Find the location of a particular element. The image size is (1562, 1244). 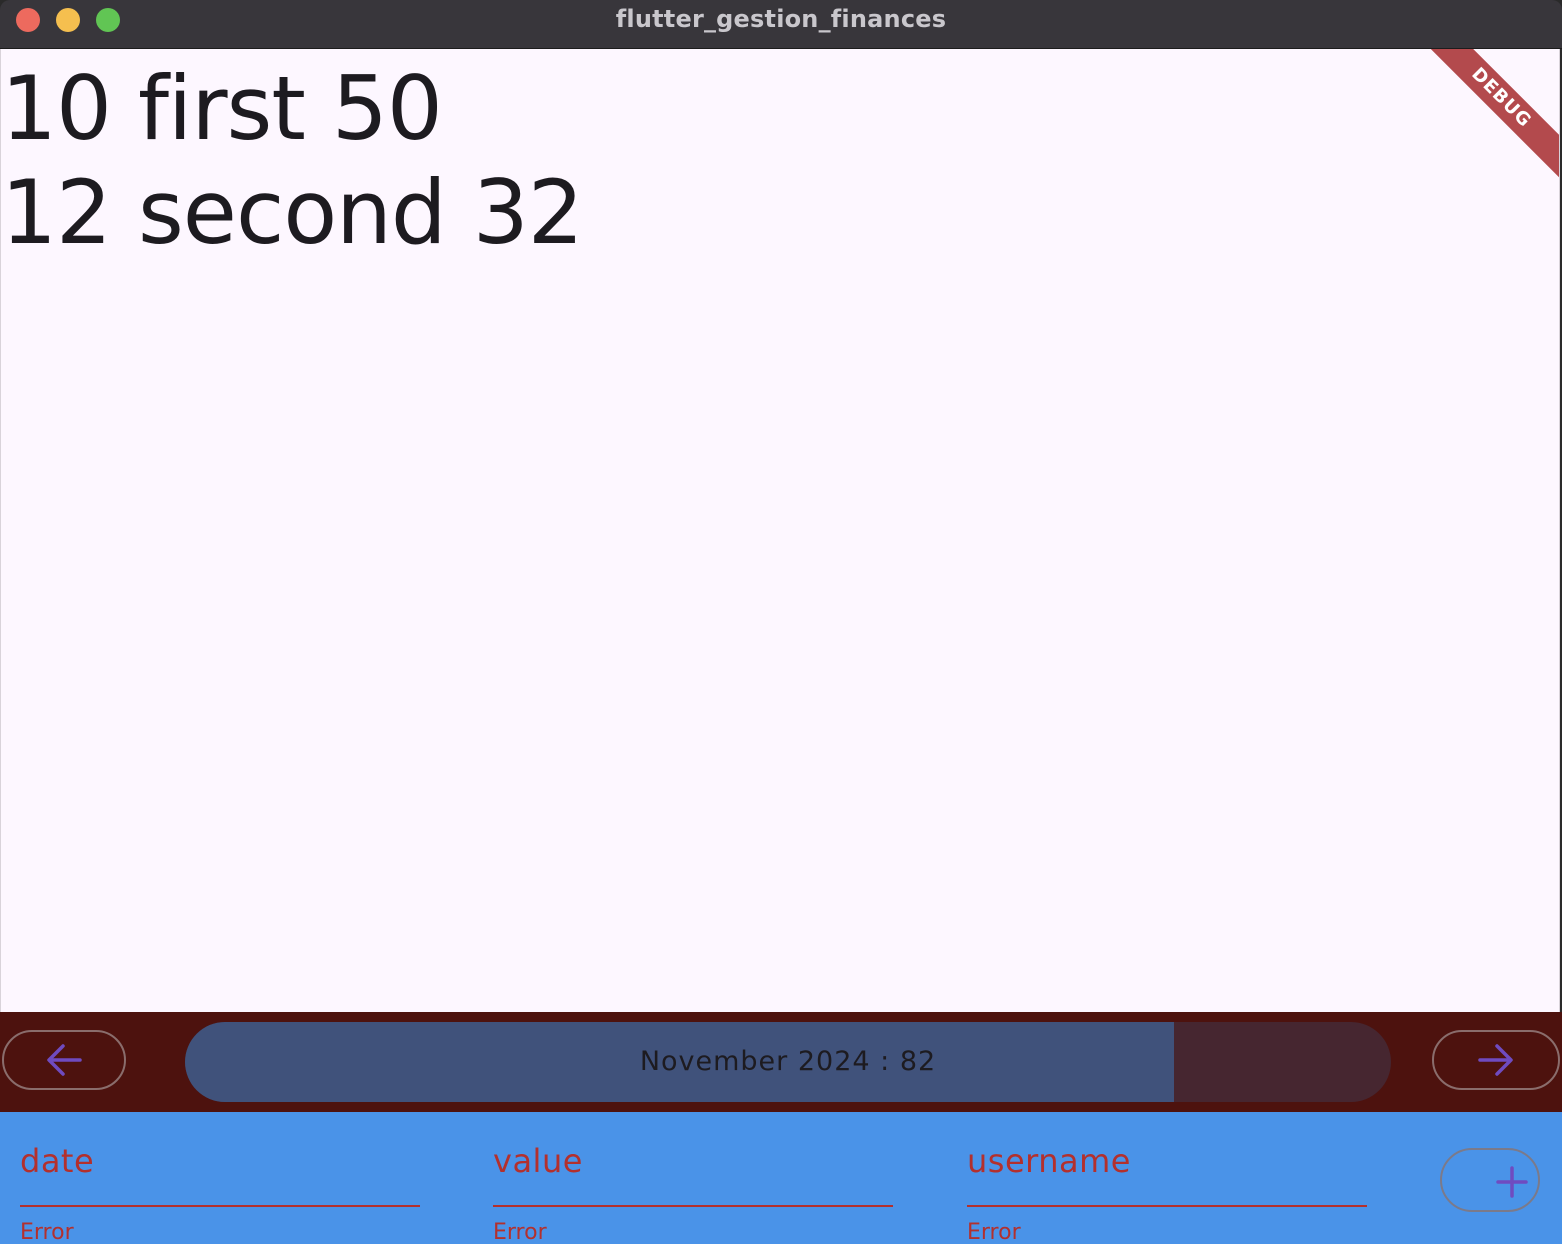

month-progress-bar: November 2024 : 82 is located at coordinates (788, 1062).